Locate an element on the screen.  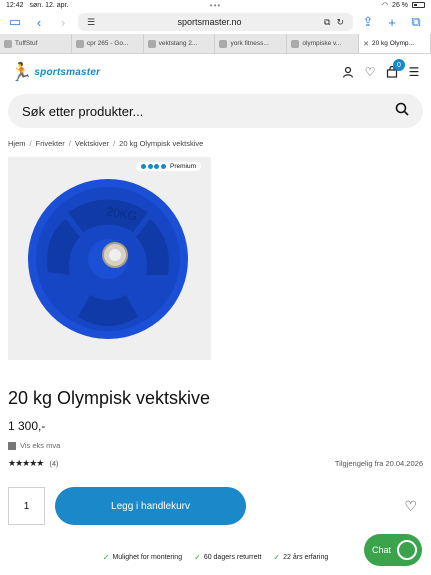
share-icon: ⇪ is located at coordinates (368, 22).